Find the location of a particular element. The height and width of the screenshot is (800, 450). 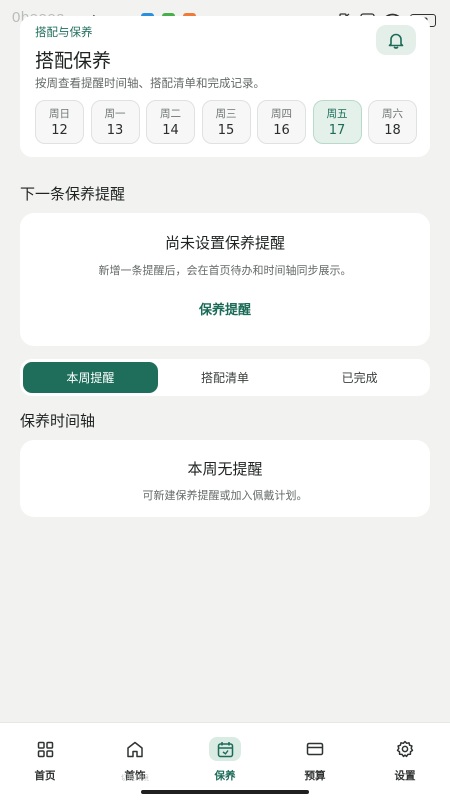

next-reminder-empty-title: 尚未设置保养提醒 is located at coordinates (224, 243).